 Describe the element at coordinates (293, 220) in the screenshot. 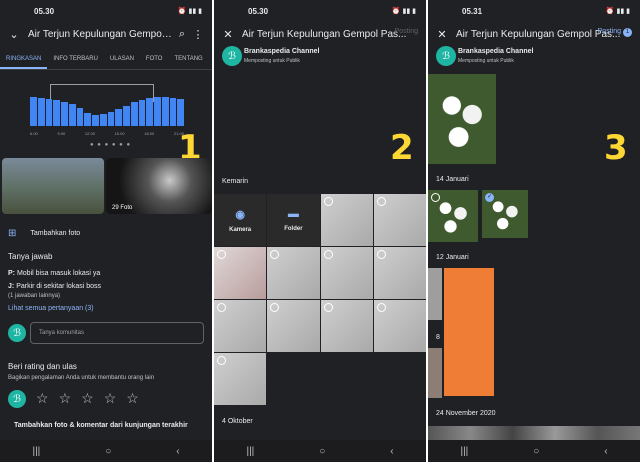

I see `folder-tile: ▬ Folder` at that location.